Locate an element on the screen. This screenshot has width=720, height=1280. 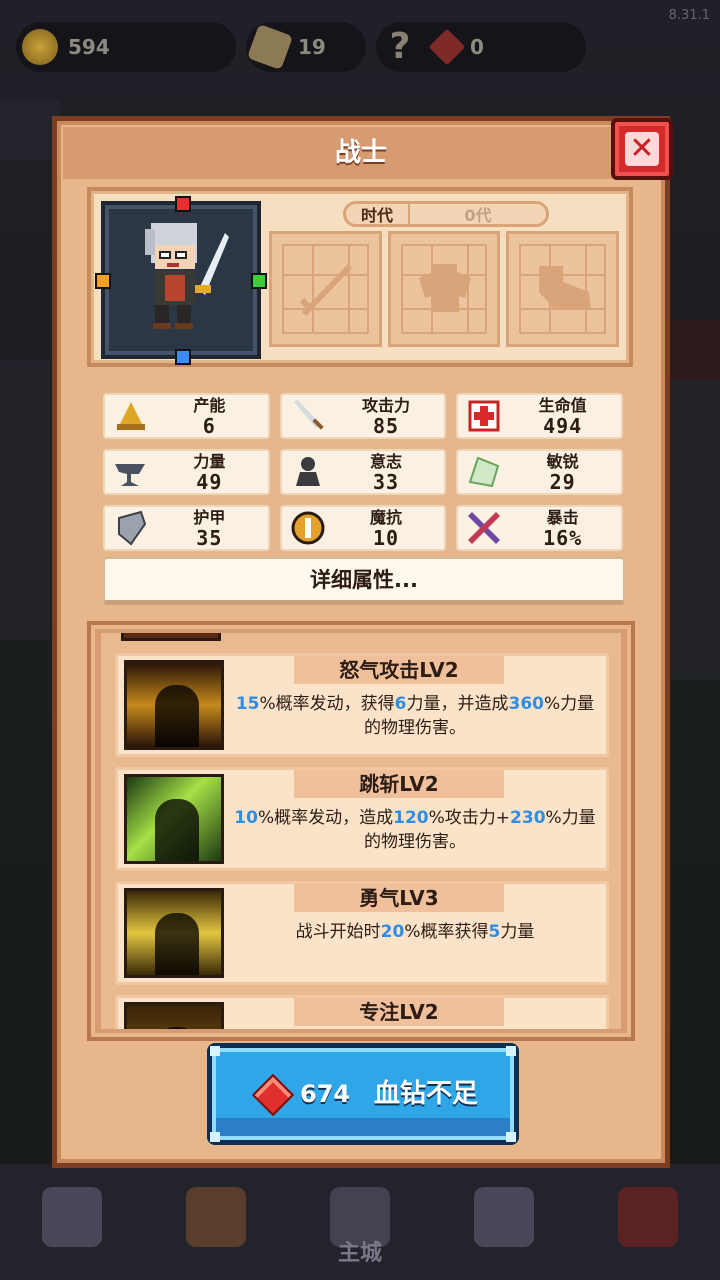
stat-name: 攻击力 is located at coordinates (385, 405).